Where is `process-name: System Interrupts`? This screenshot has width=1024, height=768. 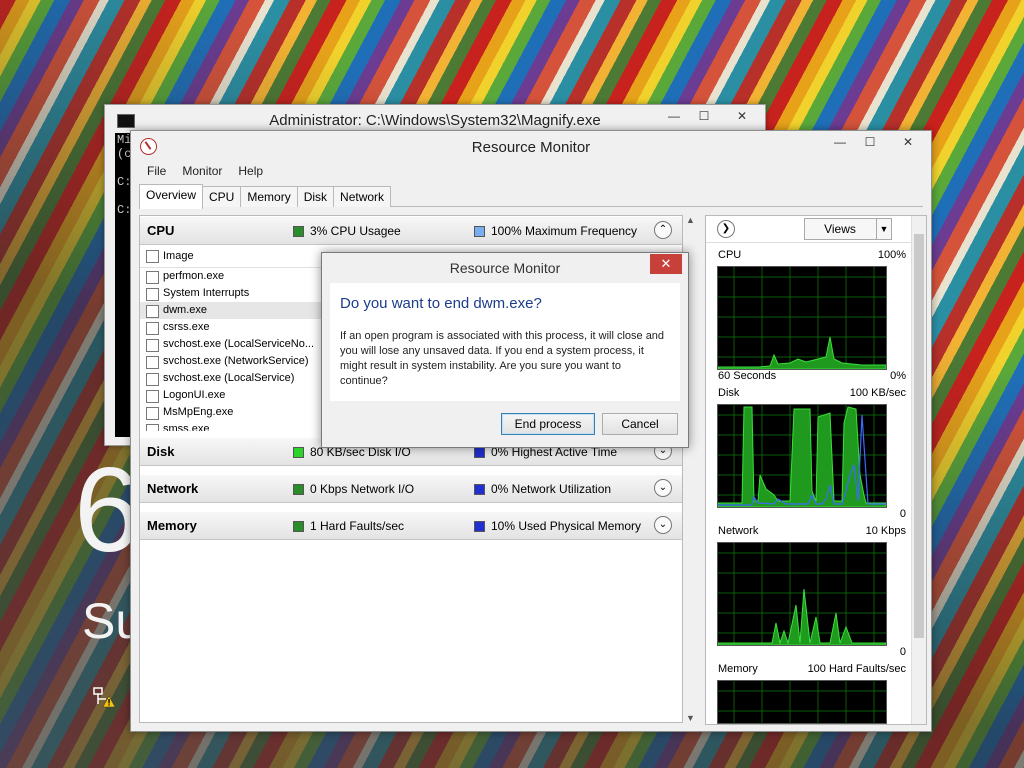
process-name: System Interrupts is located at coordinates (206, 293).